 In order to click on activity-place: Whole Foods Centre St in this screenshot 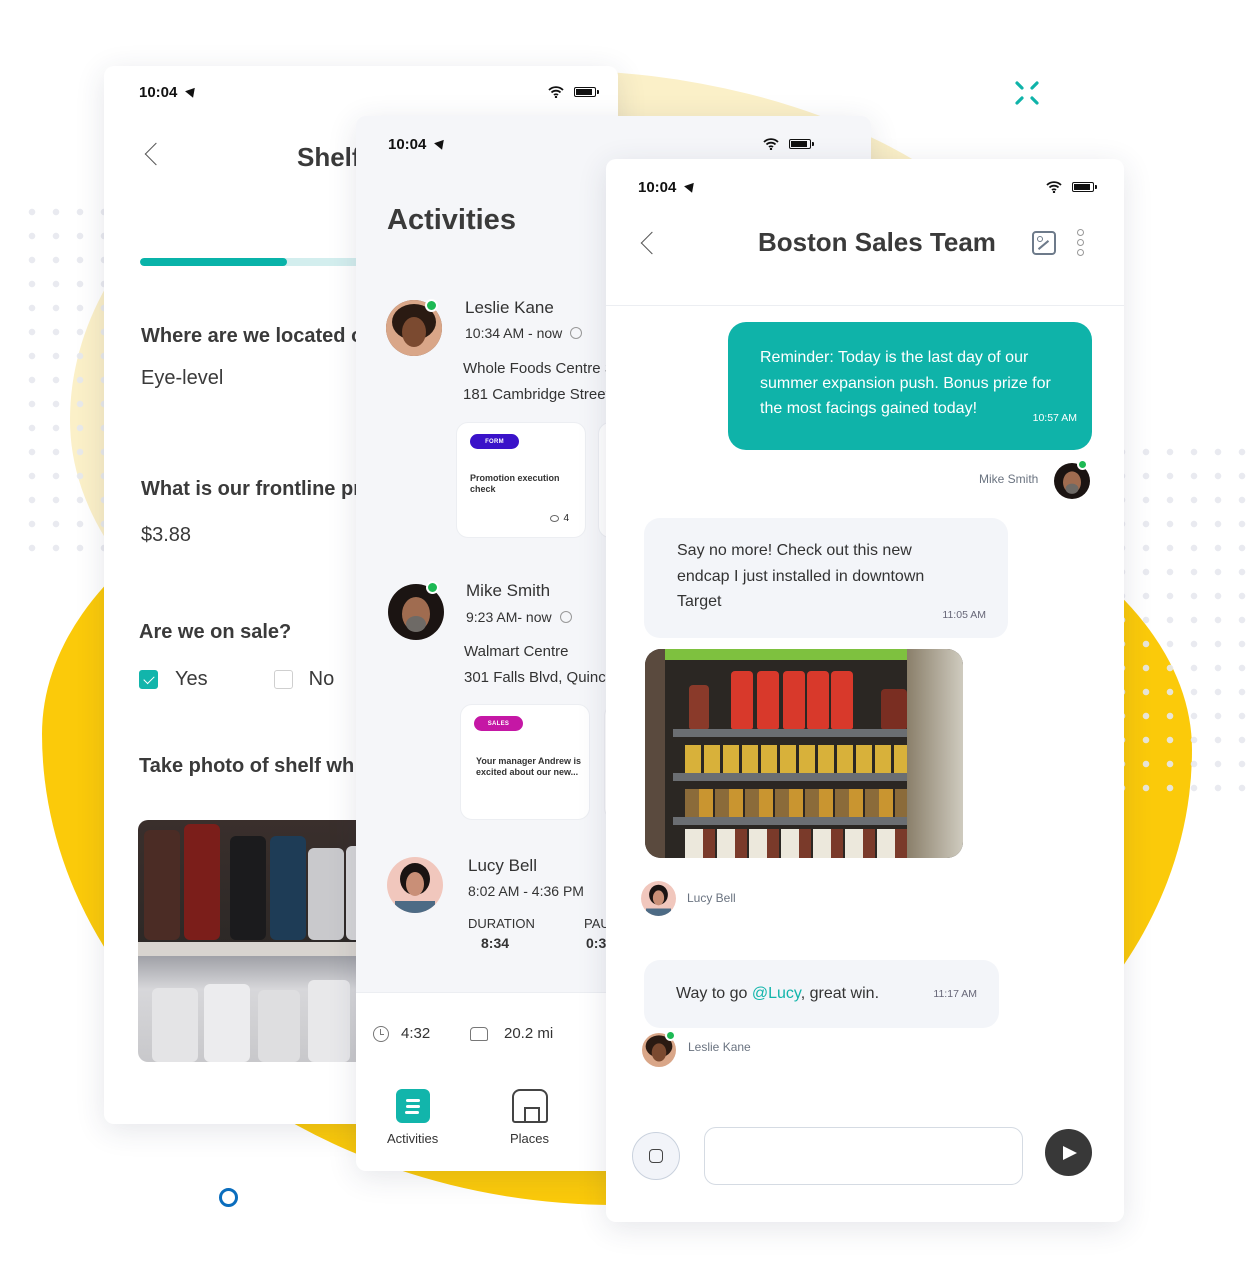, I will do `click(541, 368)`.